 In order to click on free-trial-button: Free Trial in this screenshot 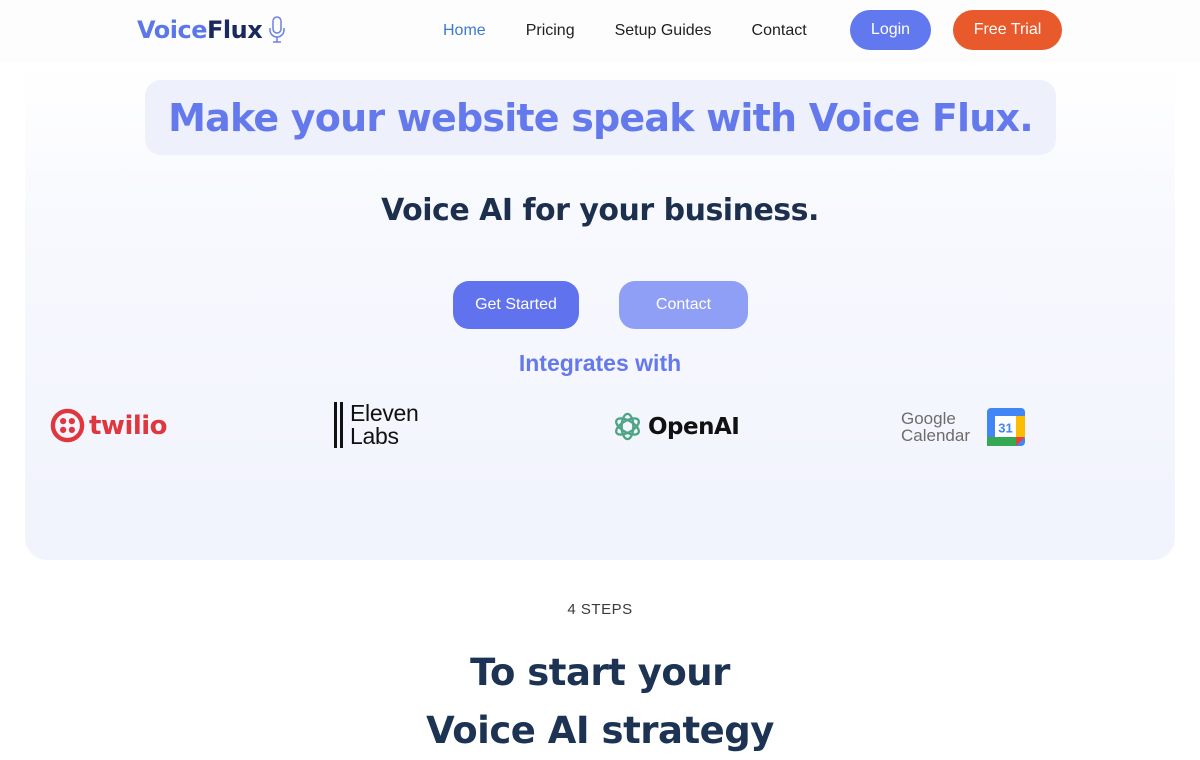, I will do `click(1007, 30)`.